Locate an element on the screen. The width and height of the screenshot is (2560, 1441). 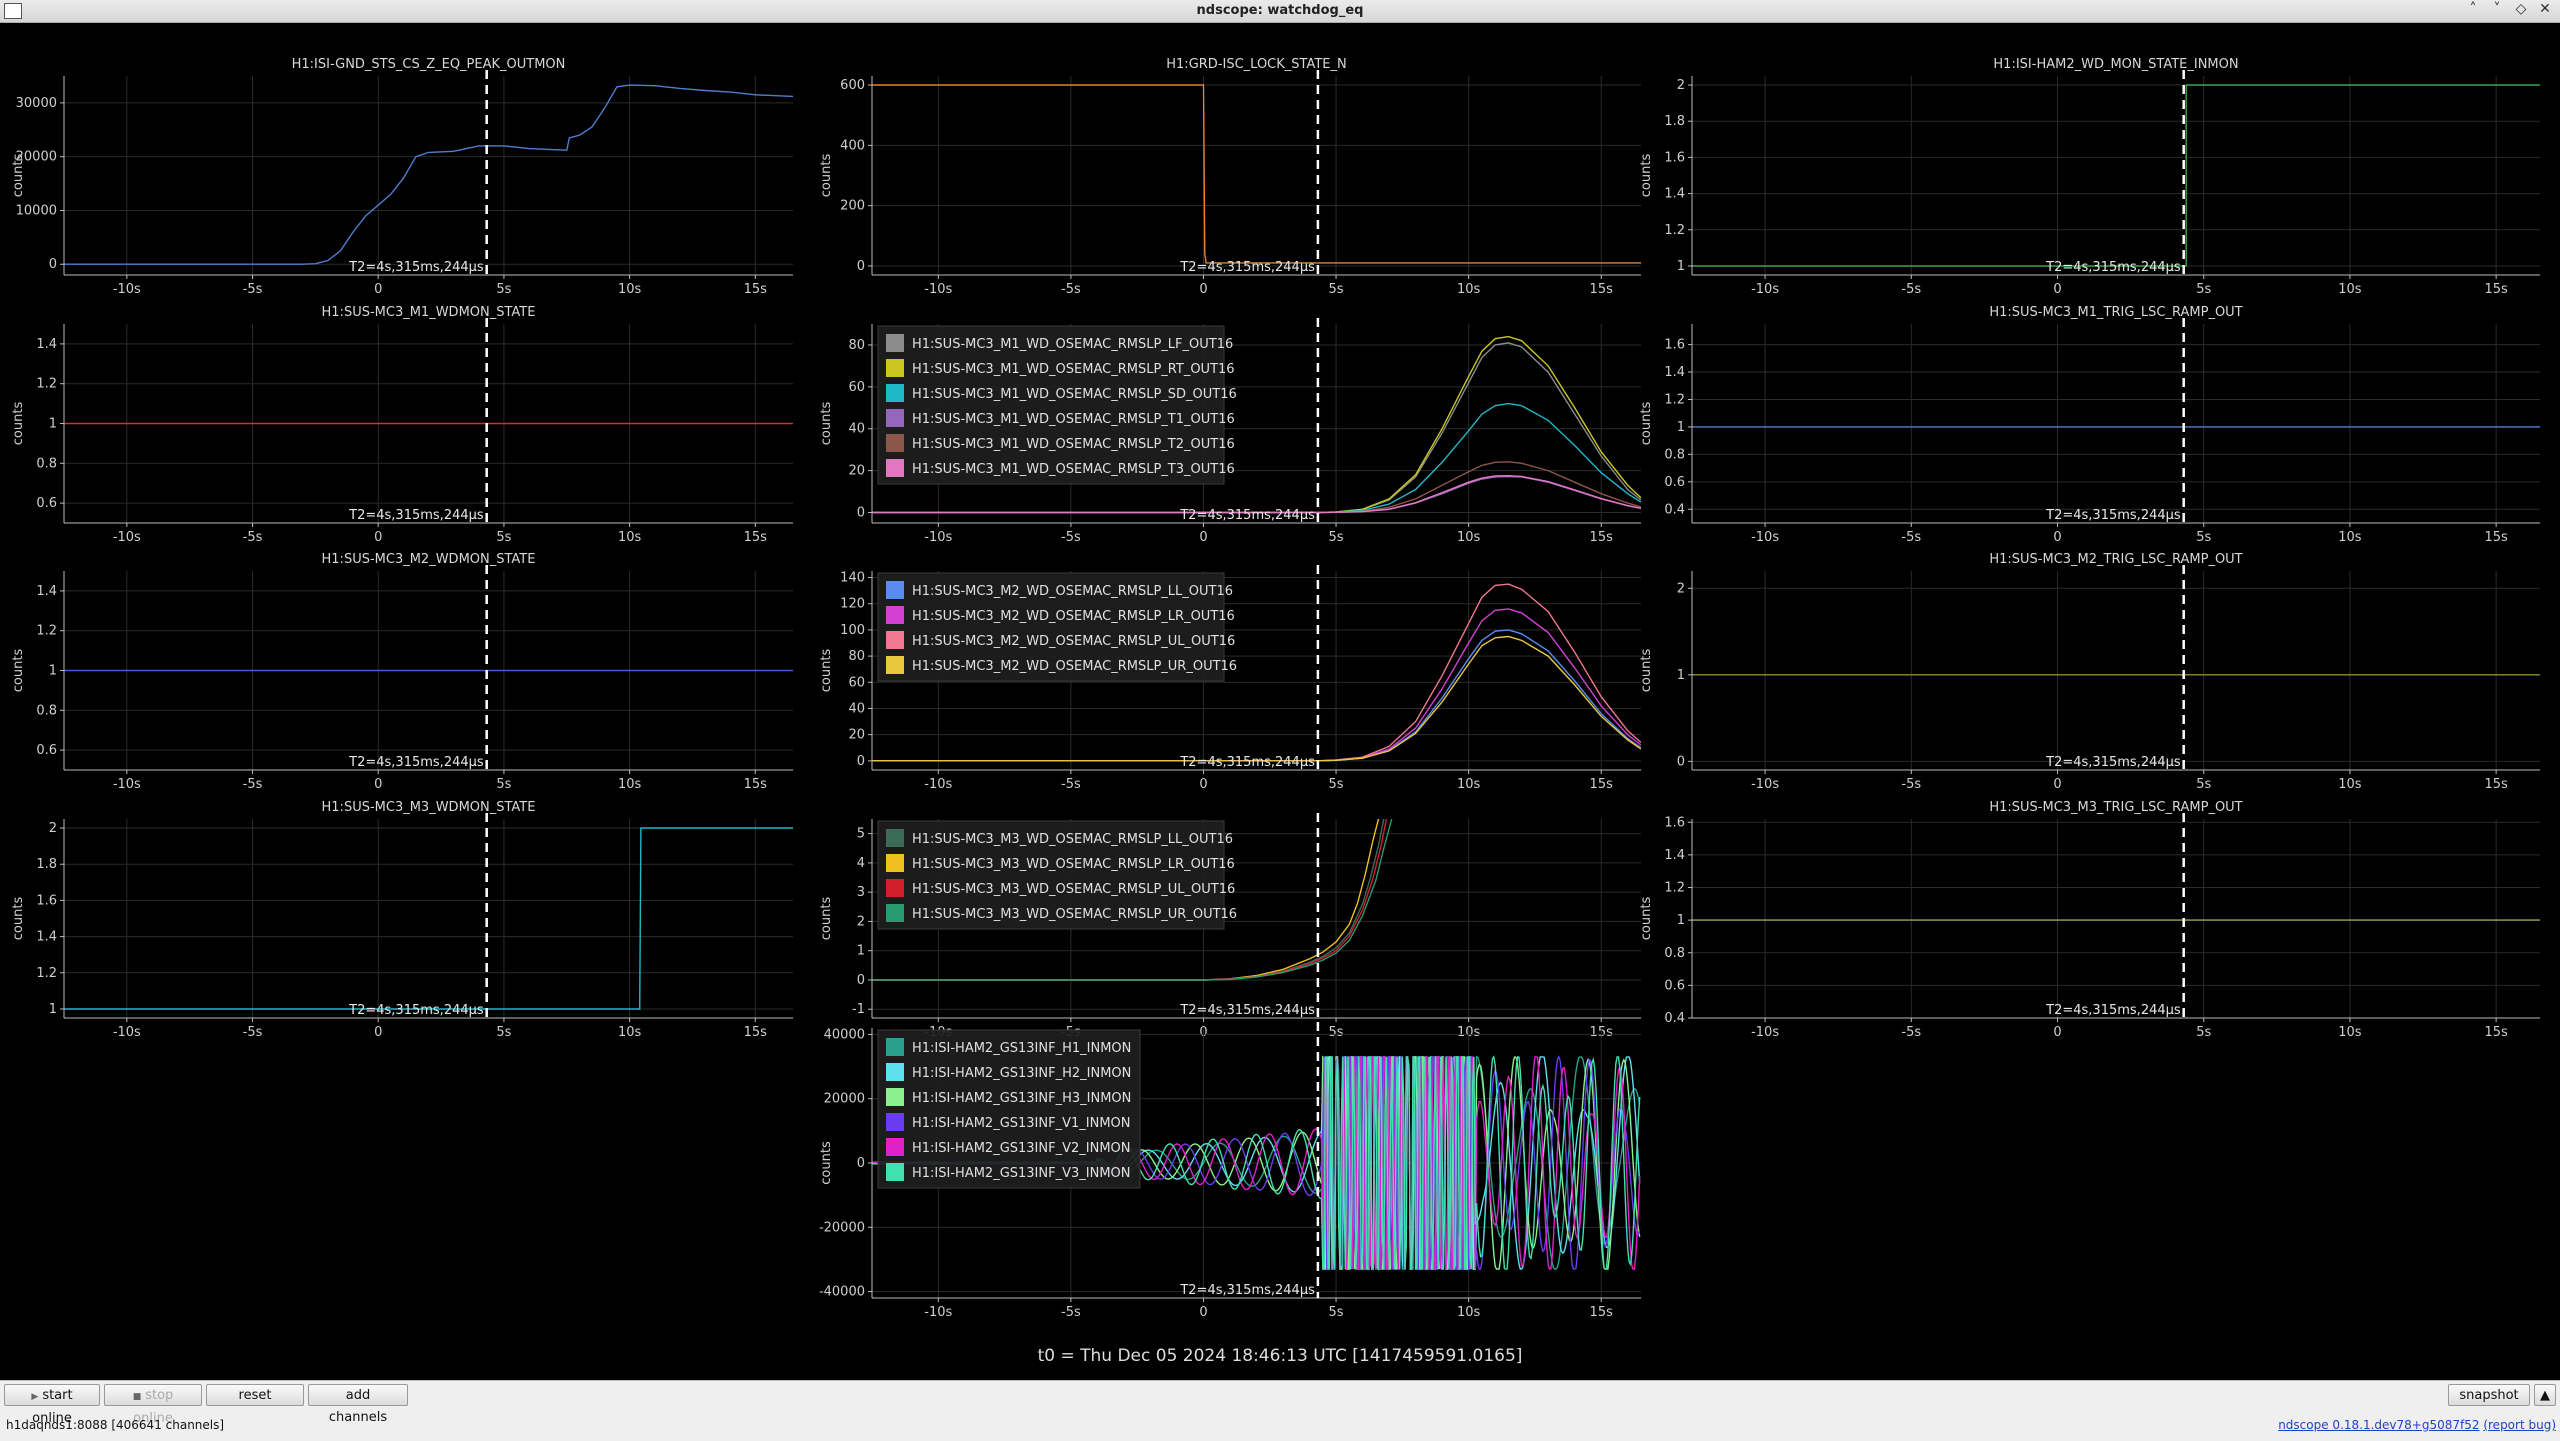
legend-item: H1:SUS-MC3_M2_WD_OSEMAC_RMSLP_UL_OUT16 is located at coordinates (1073, 641).